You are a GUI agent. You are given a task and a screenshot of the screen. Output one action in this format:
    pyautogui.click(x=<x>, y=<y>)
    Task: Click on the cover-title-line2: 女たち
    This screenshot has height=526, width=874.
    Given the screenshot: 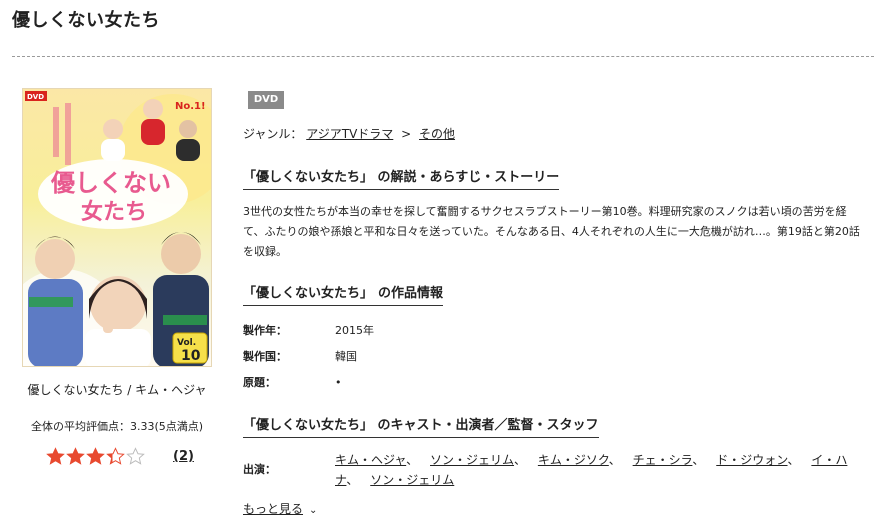 What is the action you would take?
    pyautogui.click(x=114, y=212)
    